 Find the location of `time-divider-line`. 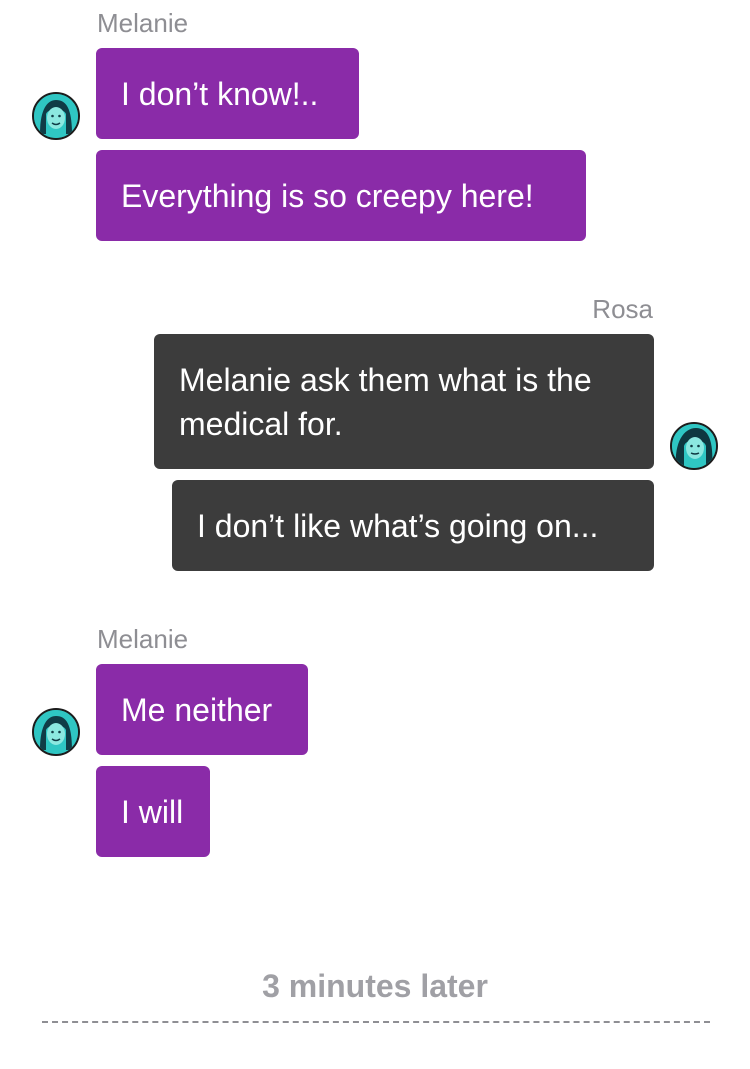

time-divider-line is located at coordinates (376, 1022).